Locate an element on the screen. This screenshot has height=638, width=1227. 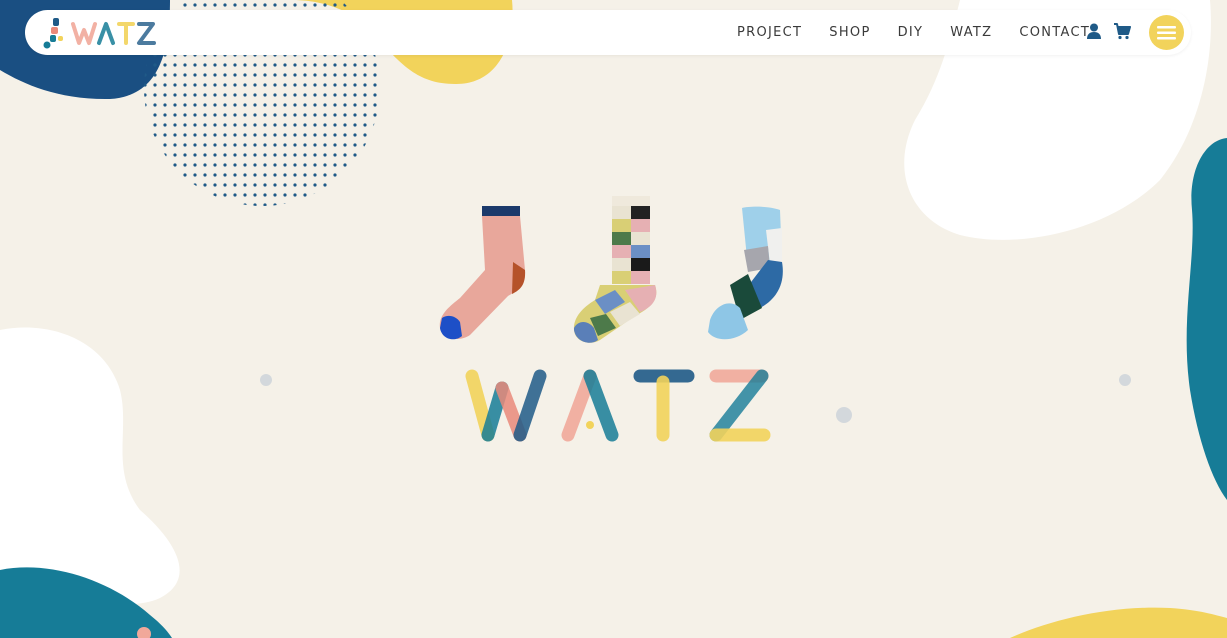
user-icon is located at coordinates (1095, 32).